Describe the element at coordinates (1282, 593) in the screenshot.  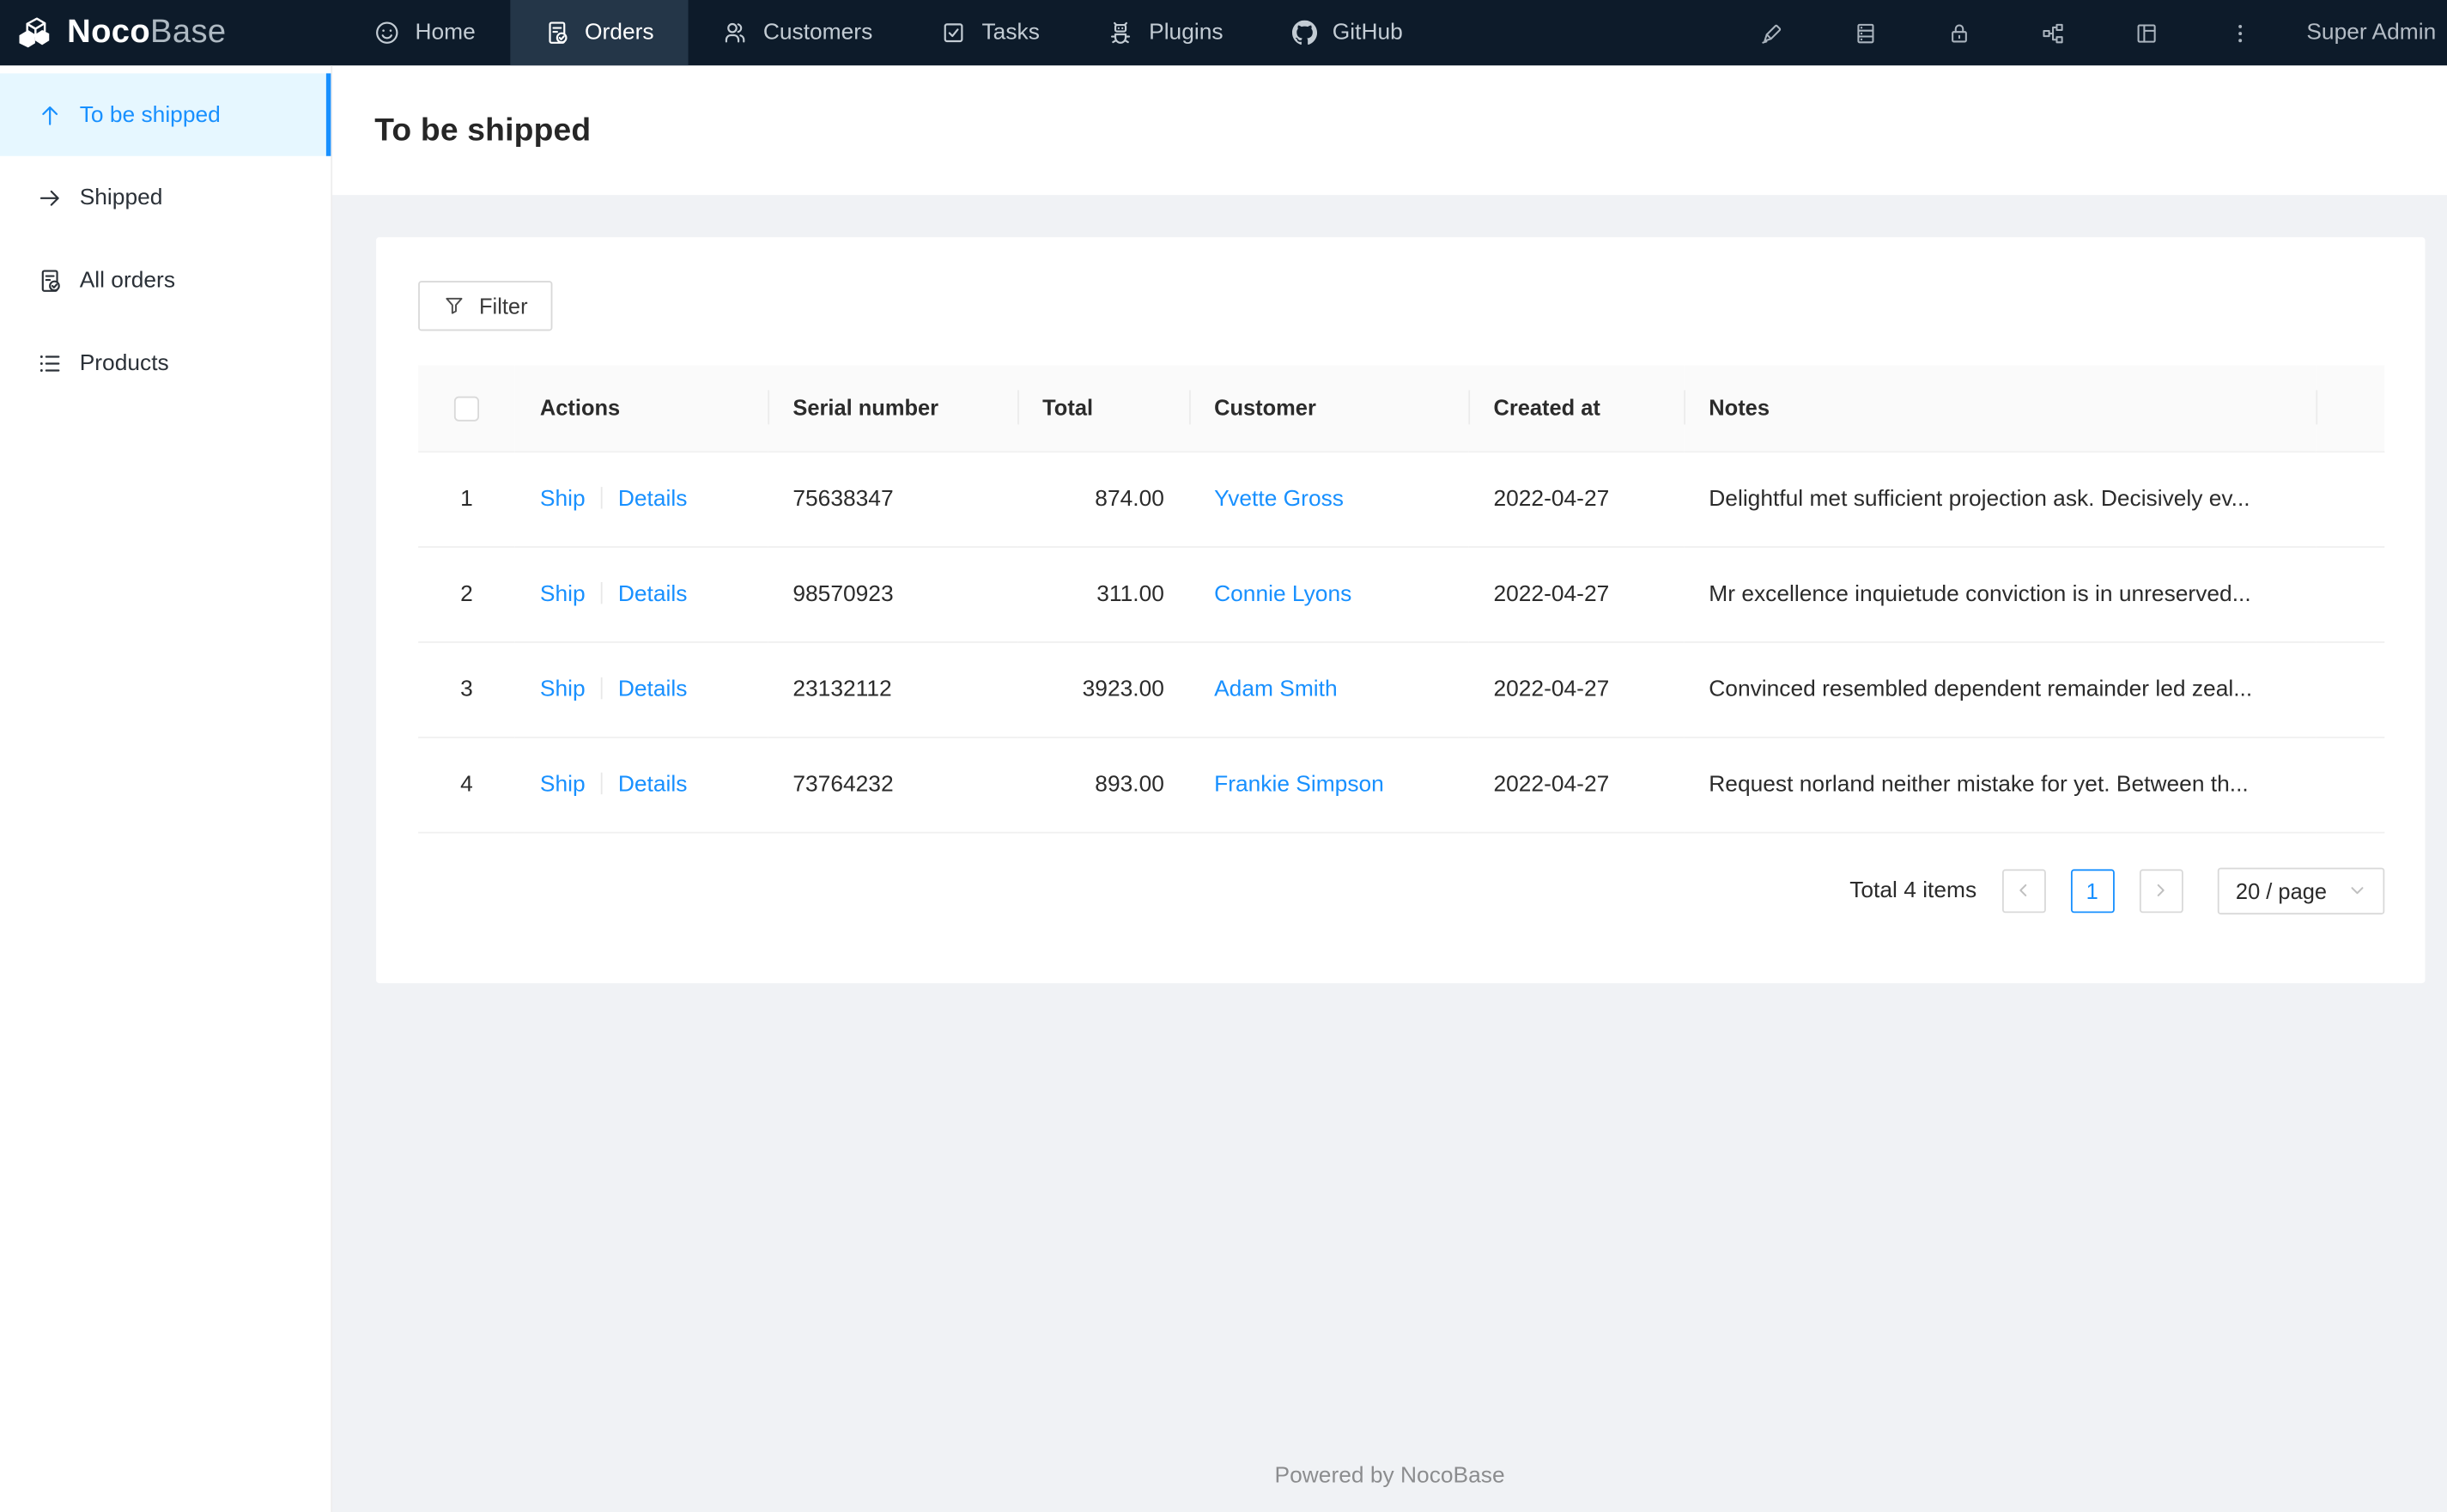
I see `customer-link: Connie Lyons` at that location.